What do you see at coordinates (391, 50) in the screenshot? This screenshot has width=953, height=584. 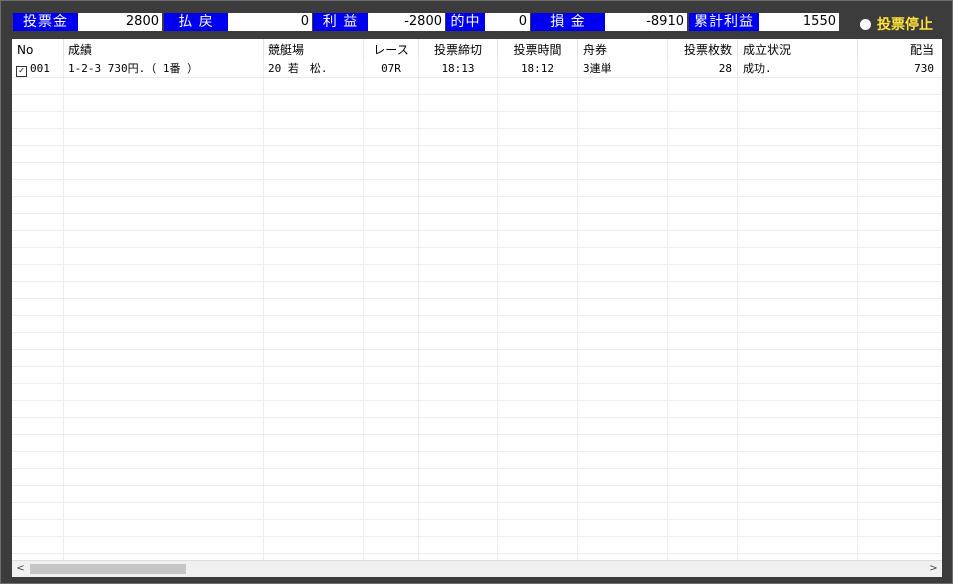 I see `column-header-race: レース` at bounding box center [391, 50].